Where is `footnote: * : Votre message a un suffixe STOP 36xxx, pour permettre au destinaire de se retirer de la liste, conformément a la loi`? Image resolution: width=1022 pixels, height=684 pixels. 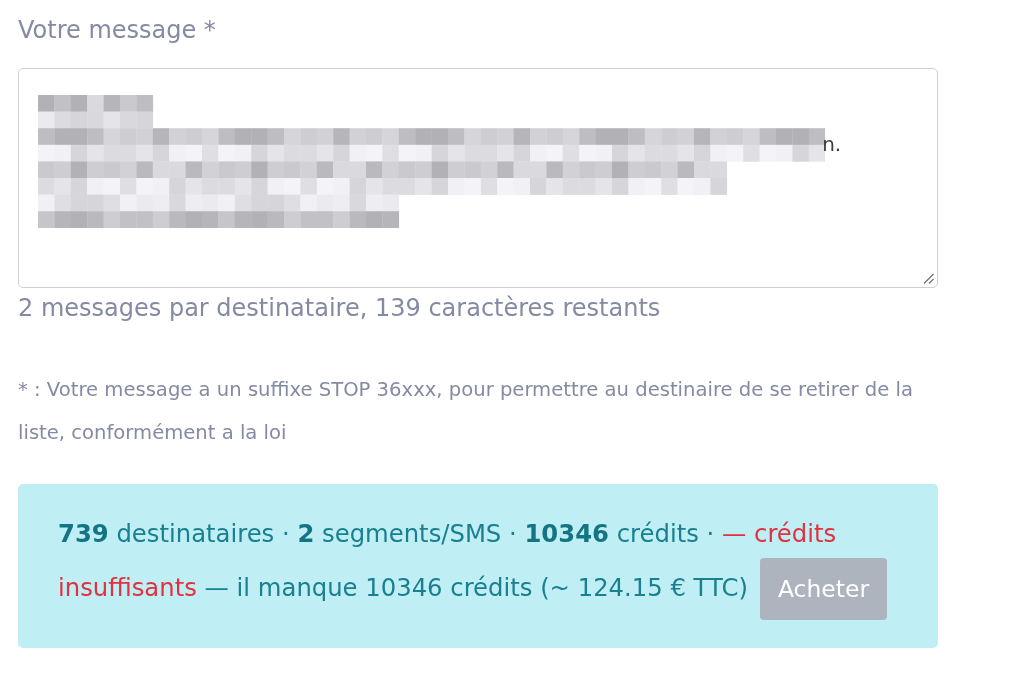
footnote: * : Votre message a un suffixe STOP 36xxx, pour permettre au destinaire de se retirer de la liste, conformément a la loi is located at coordinates (466, 411).